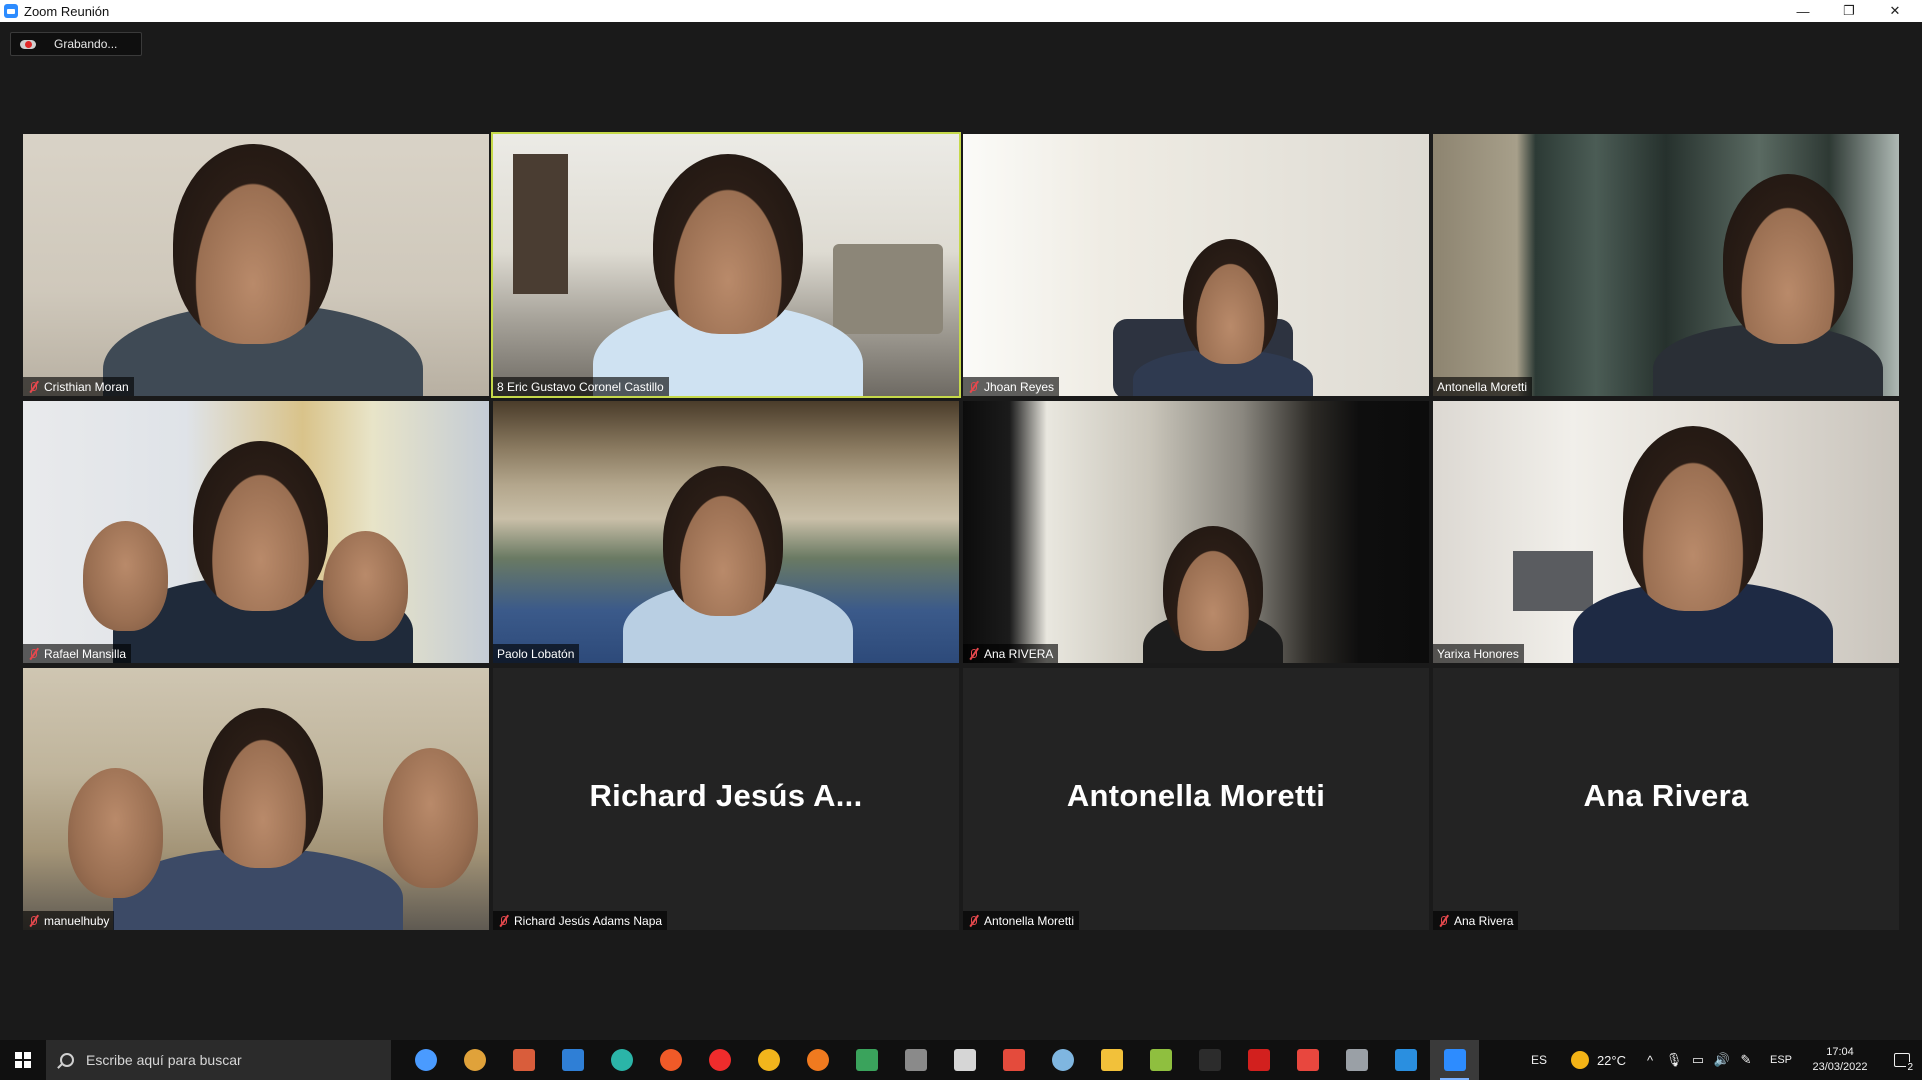 This screenshot has width=1922, height=1080. I want to click on brave-taskbar-button, so click(670, 1060).